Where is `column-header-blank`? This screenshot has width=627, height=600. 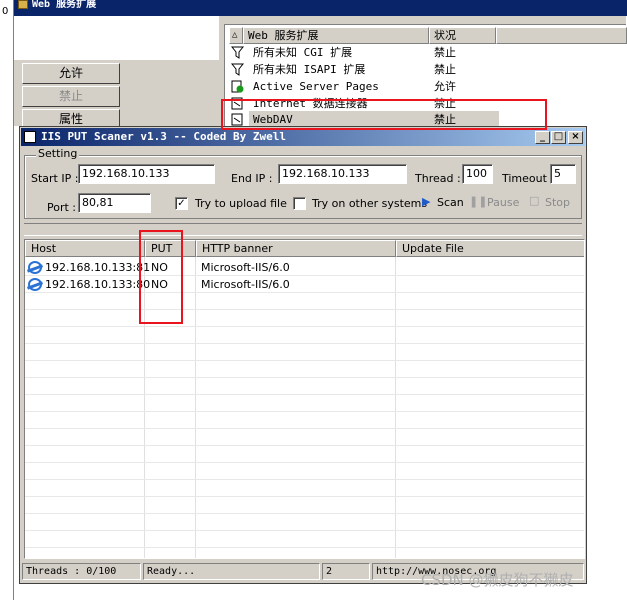
column-header-blank is located at coordinates (561, 35).